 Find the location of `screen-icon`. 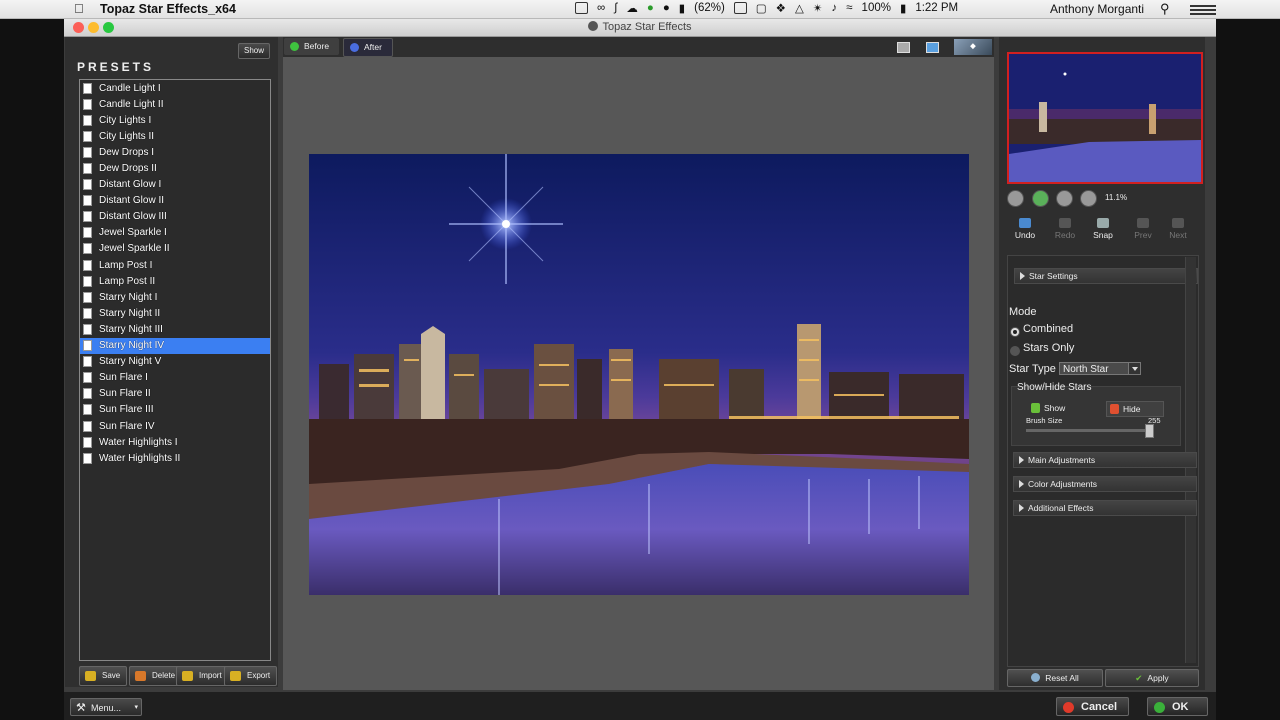

screen-icon is located at coordinates (740, 8).